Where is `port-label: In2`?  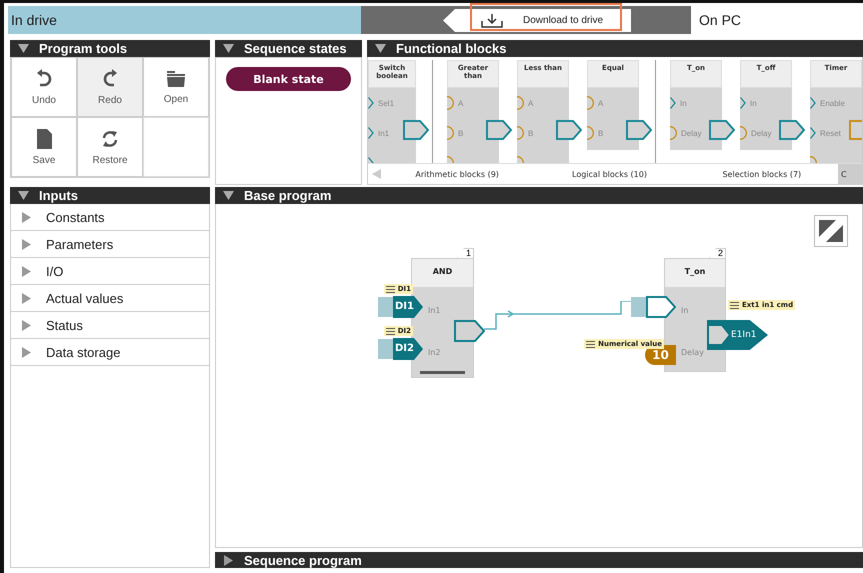
port-label: In2 is located at coordinates (434, 352).